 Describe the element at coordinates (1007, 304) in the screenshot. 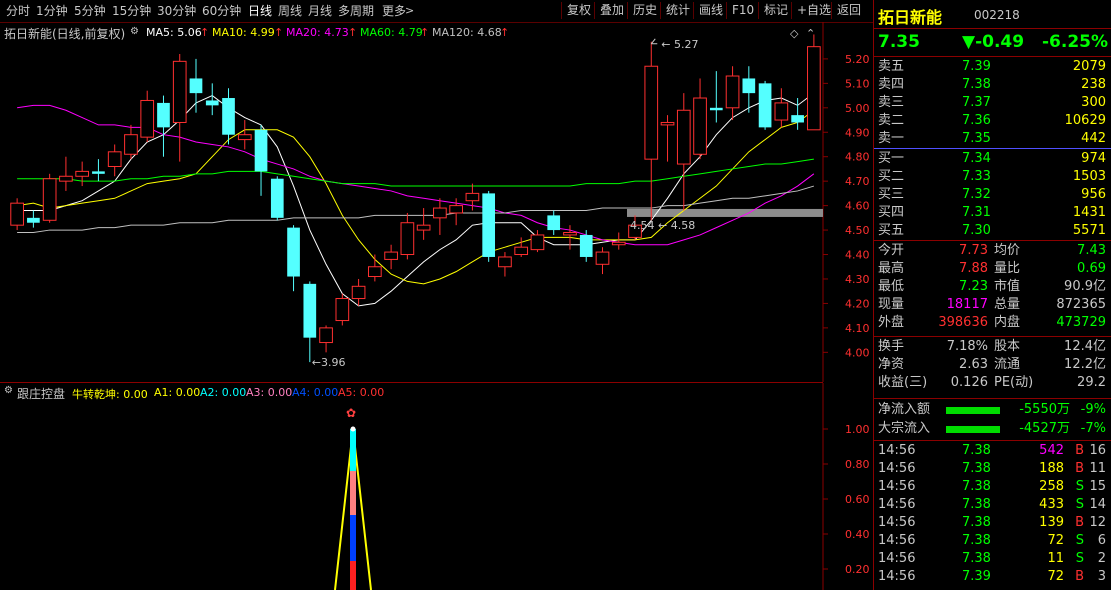

I see `stat-label: 总量` at that location.